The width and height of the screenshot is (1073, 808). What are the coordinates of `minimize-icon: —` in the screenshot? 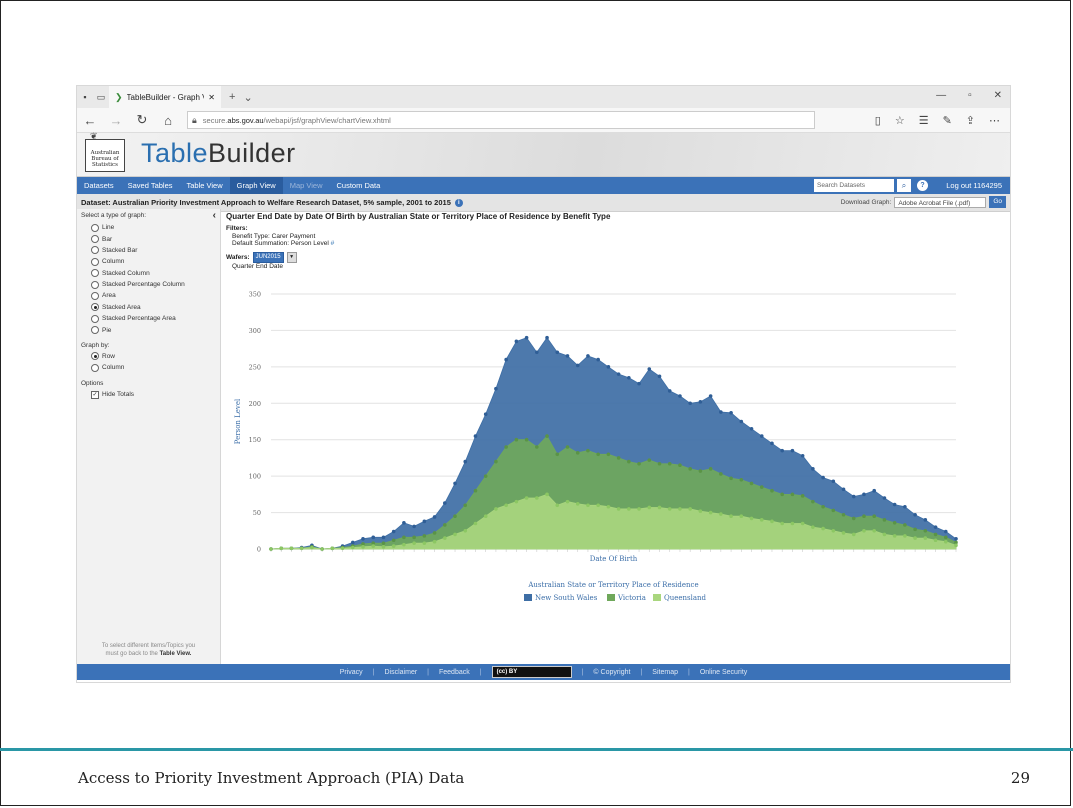 It's located at (941, 95).